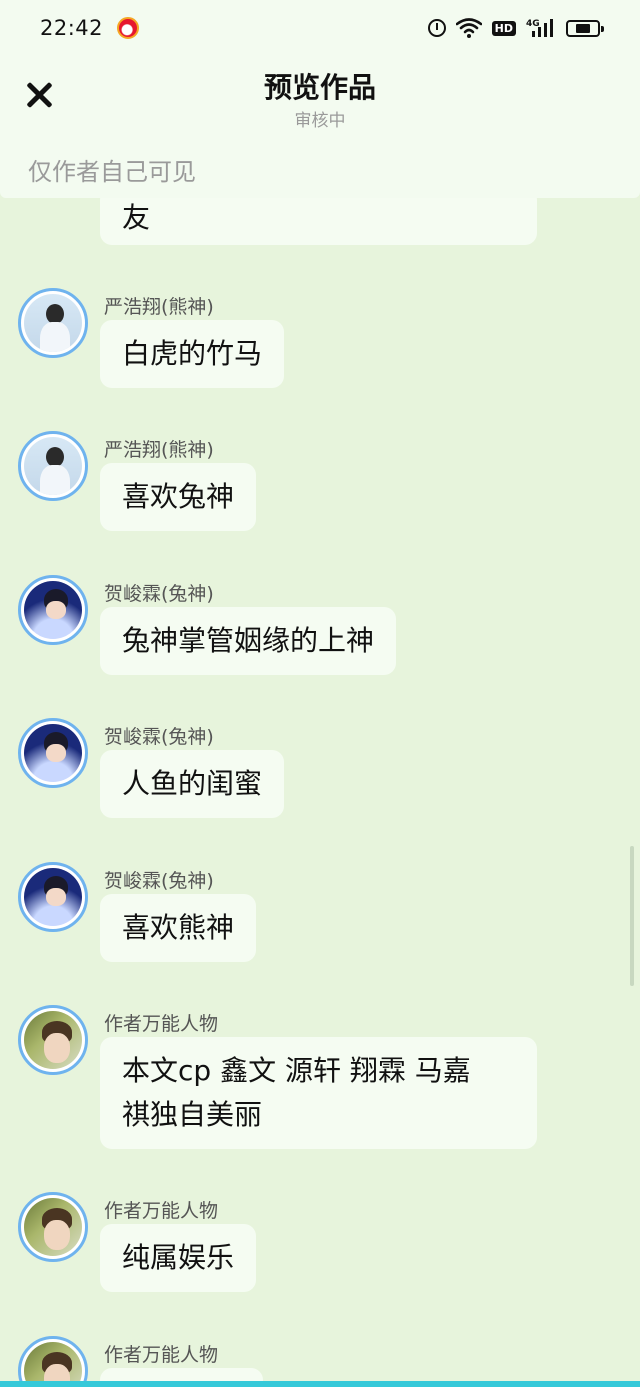 The width and height of the screenshot is (640, 1387). What do you see at coordinates (541, 28) in the screenshot?
I see `signal-icon: 4G` at bounding box center [541, 28].